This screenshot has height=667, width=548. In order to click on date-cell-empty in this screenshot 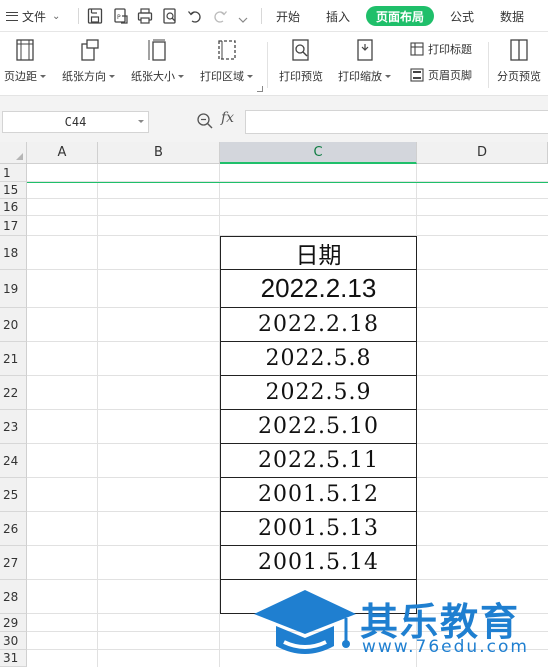, I will do `click(318, 597)`.